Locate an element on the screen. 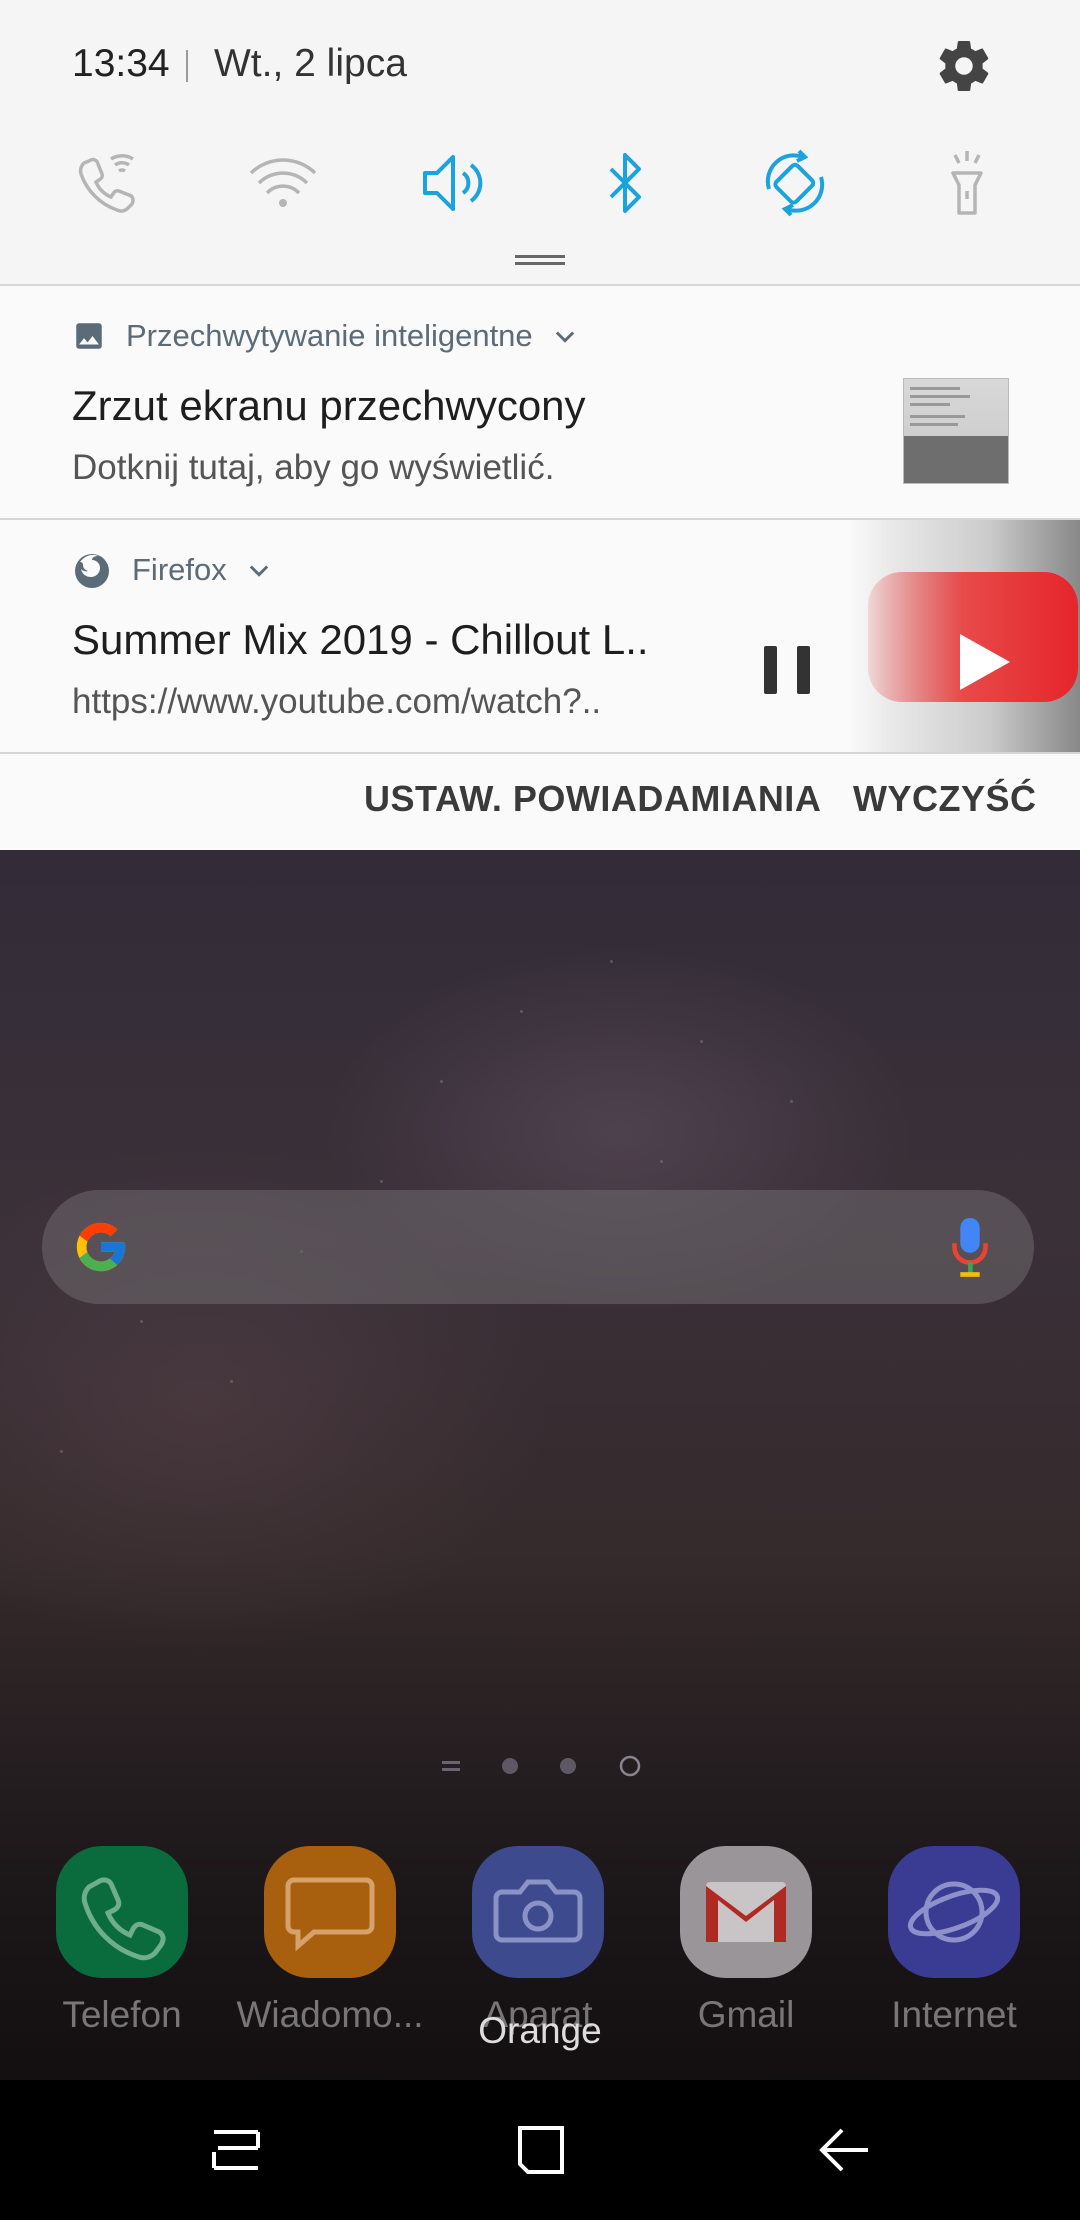 This screenshot has height=2220, width=1080. pause-button is located at coordinates (787, 674).